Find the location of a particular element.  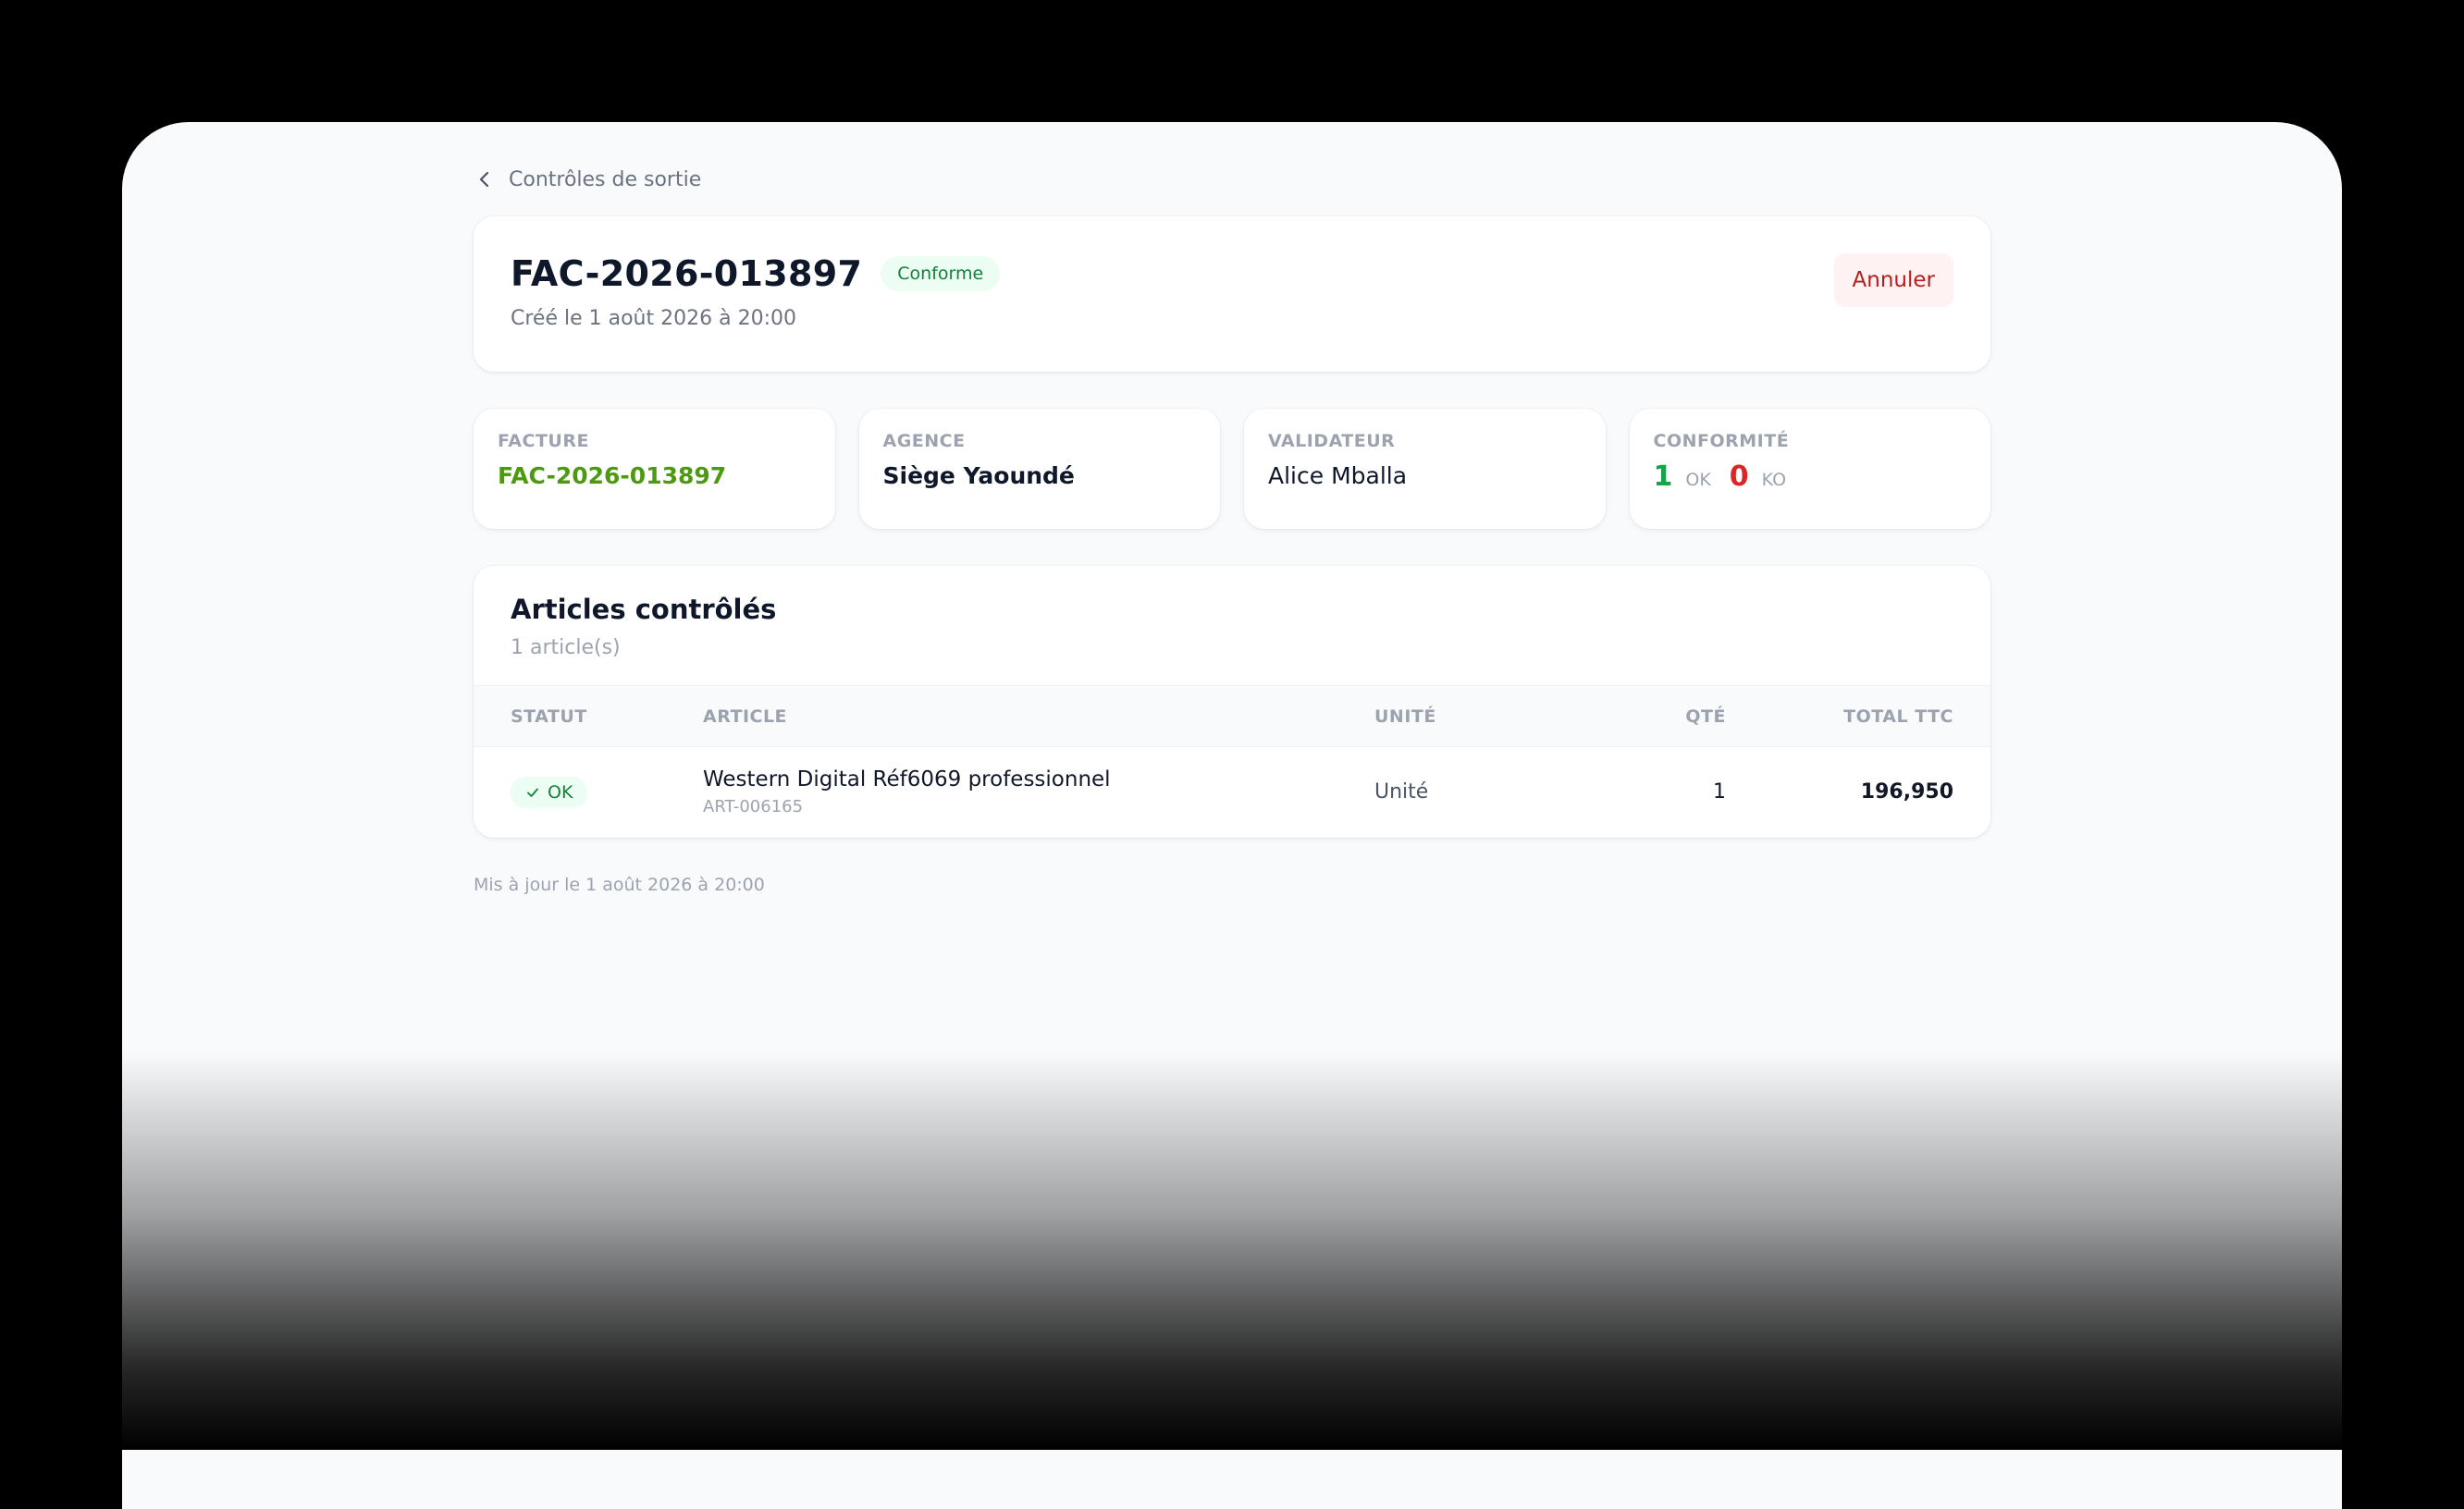

article-name: Western Digital Réf6069 professionnel is located at coordinates (907, 780).